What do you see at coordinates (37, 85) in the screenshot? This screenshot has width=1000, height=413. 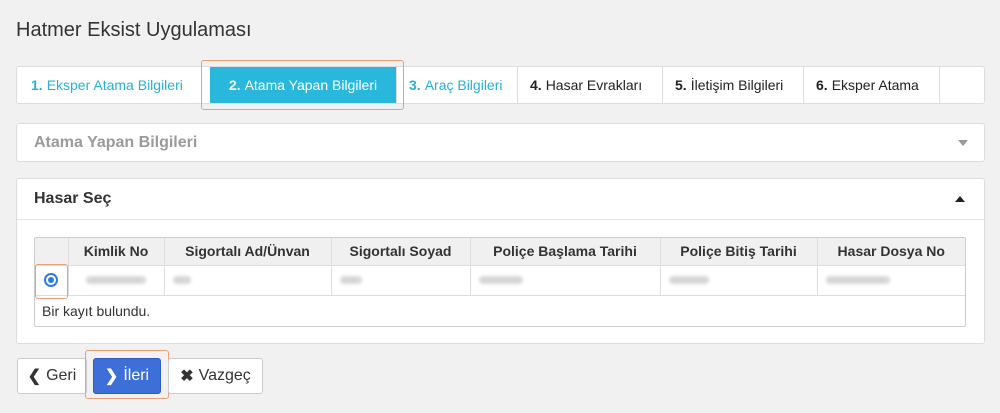 I see `step-number: 1.` at bounding box center [37, 85].